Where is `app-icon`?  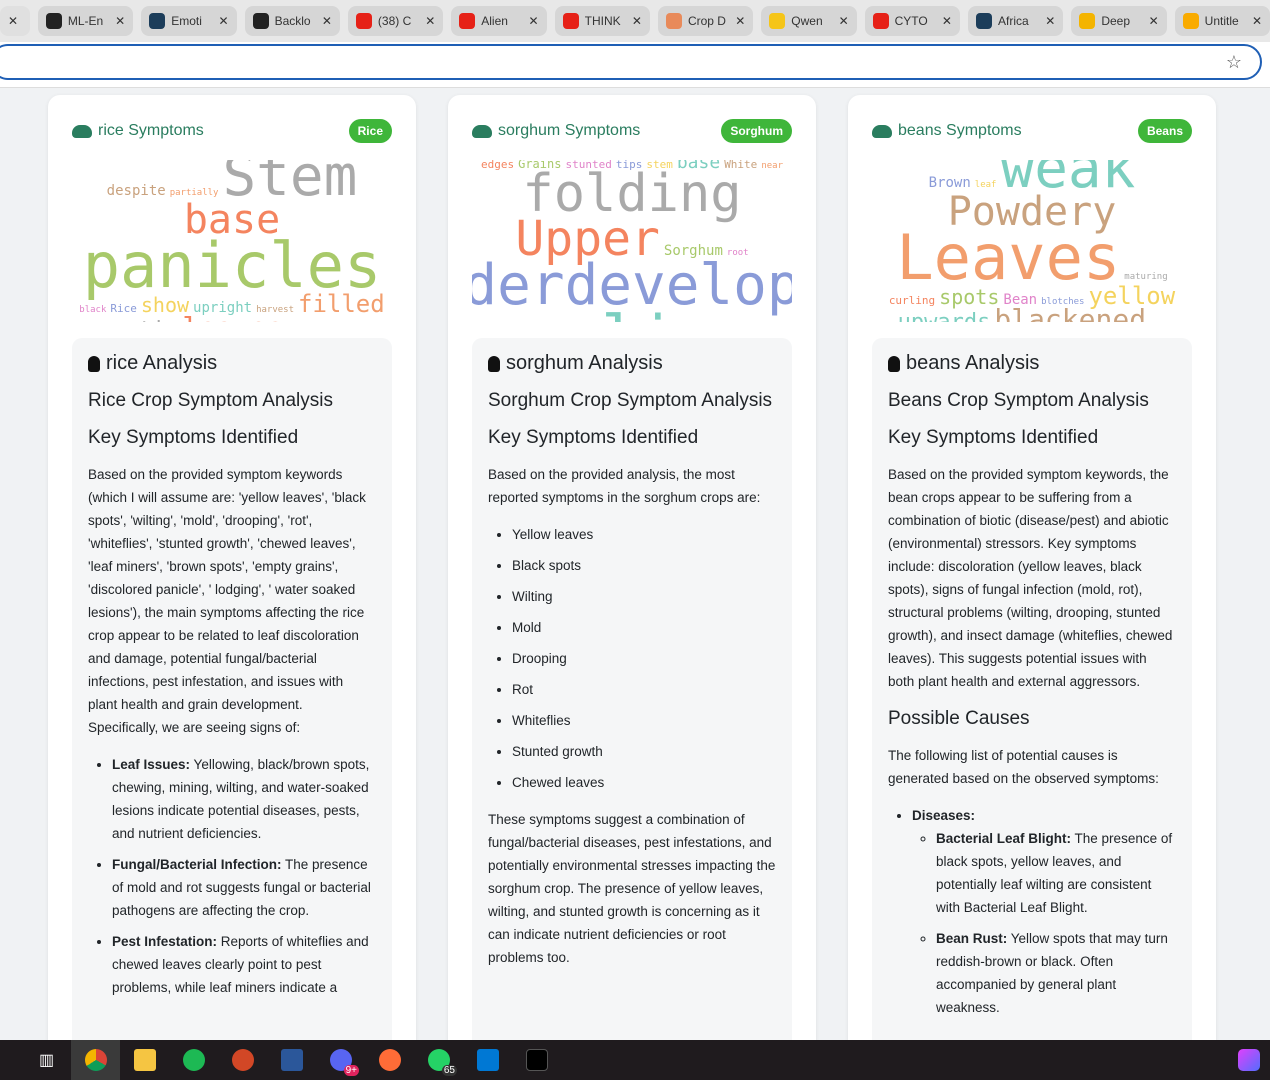
app-icon is located at coordinates (536, 1060).